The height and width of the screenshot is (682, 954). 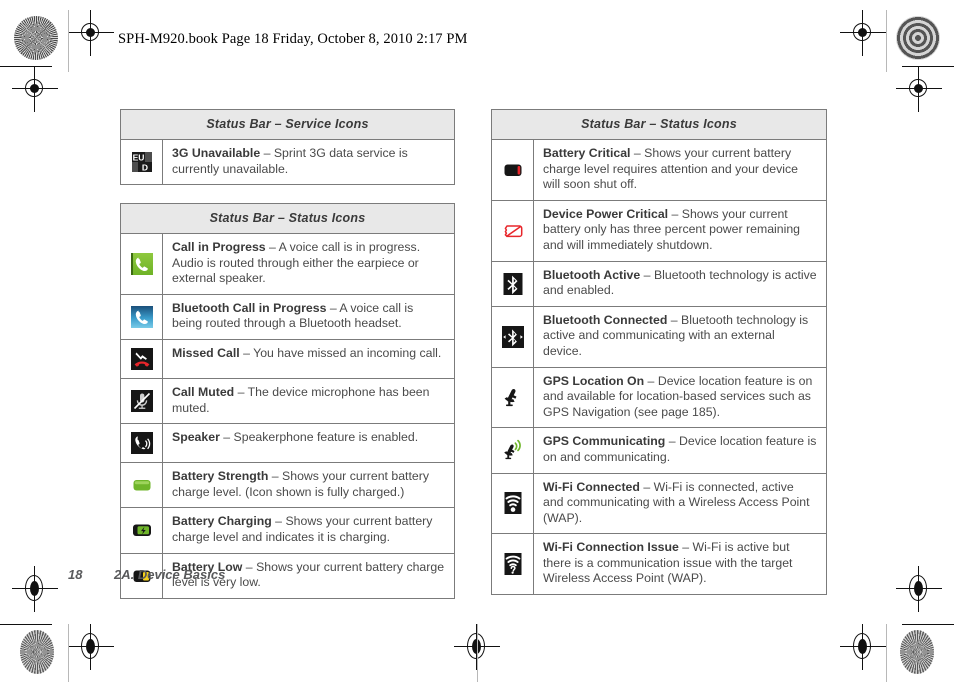 I want to click on icon-cell: EU D, so click(x=142, y=162).